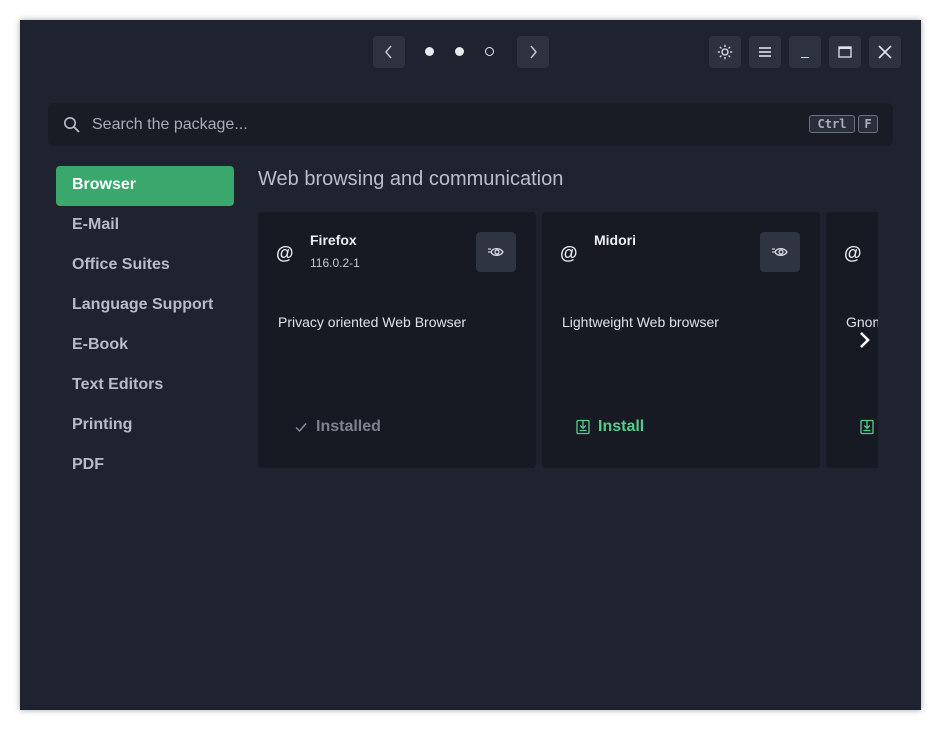 This screenshot has width=941, height=730. I want to click on theme-toggle-button, so click(725, 52).